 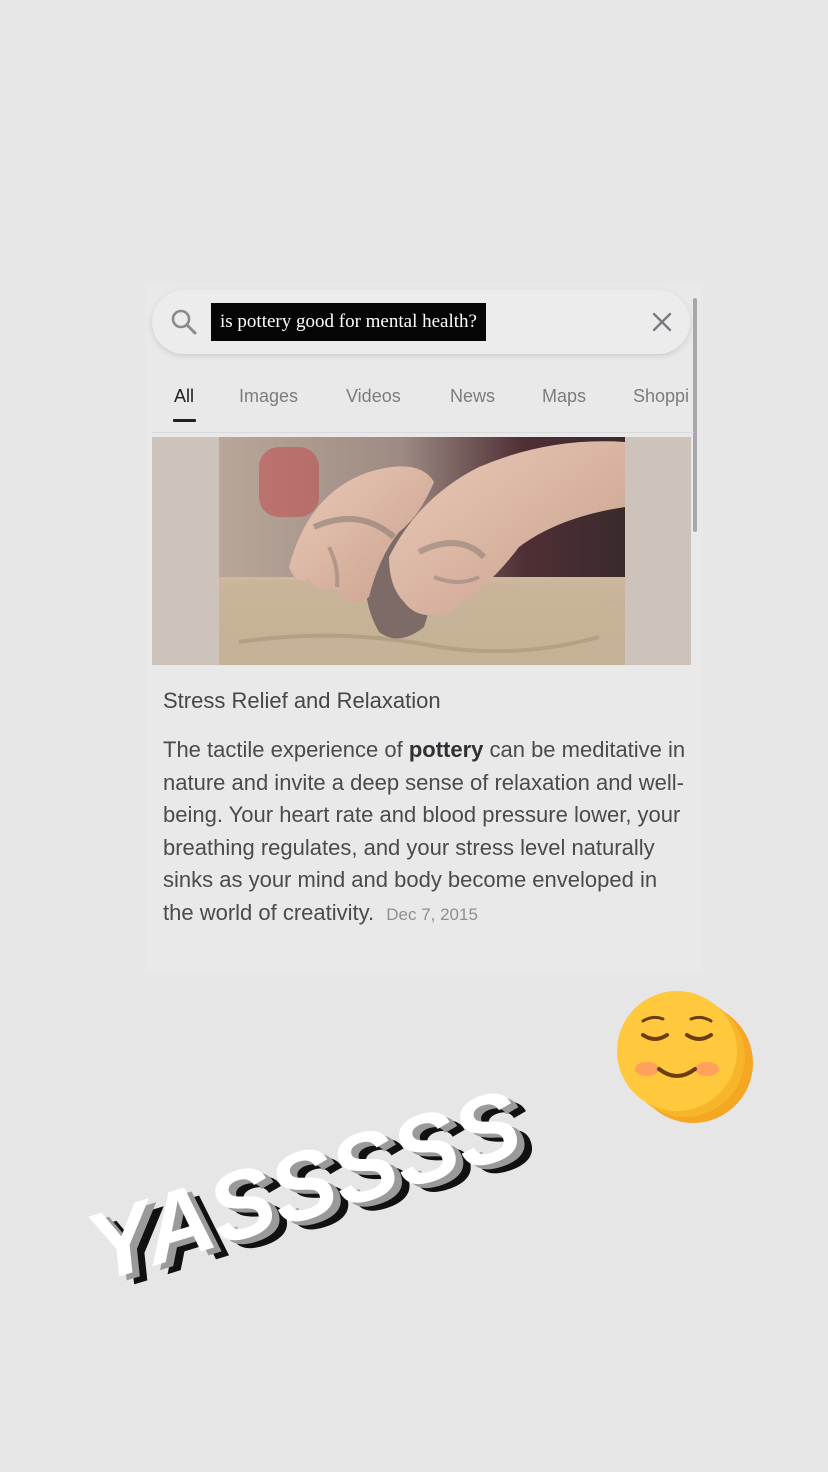 I want to click on pottery-hands-image, so click(x=422, y=551).